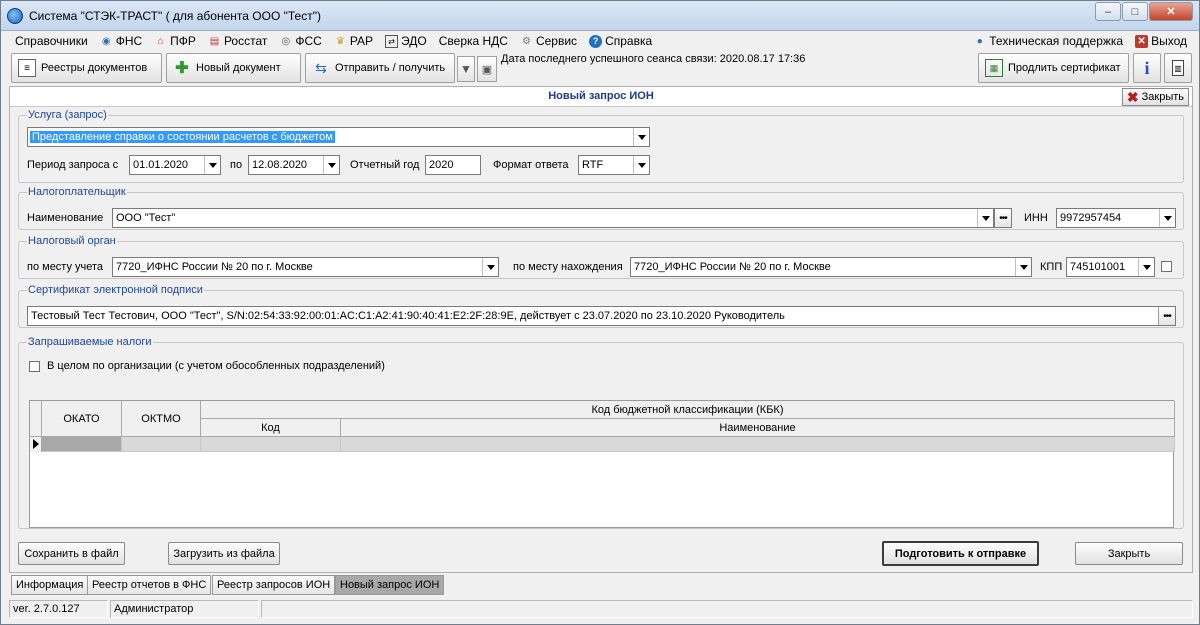 Image resolution: width=1200 pixels, height=625 pixels. I want to click on menu-label: ЭДО, so click(414, 41).